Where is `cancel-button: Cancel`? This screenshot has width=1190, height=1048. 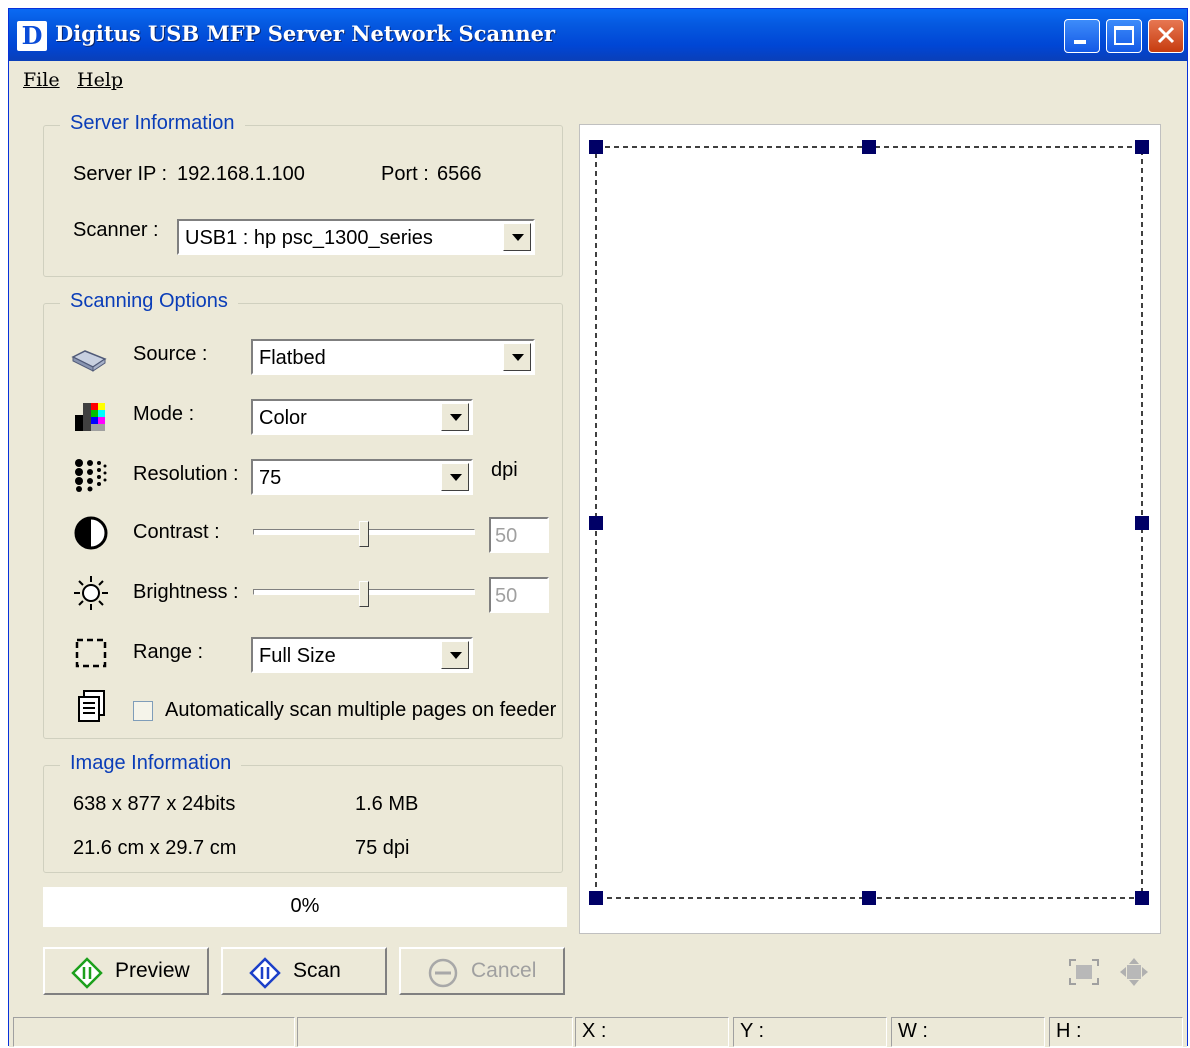
cancel-button: Cancel is located at coordinates (482, 971).